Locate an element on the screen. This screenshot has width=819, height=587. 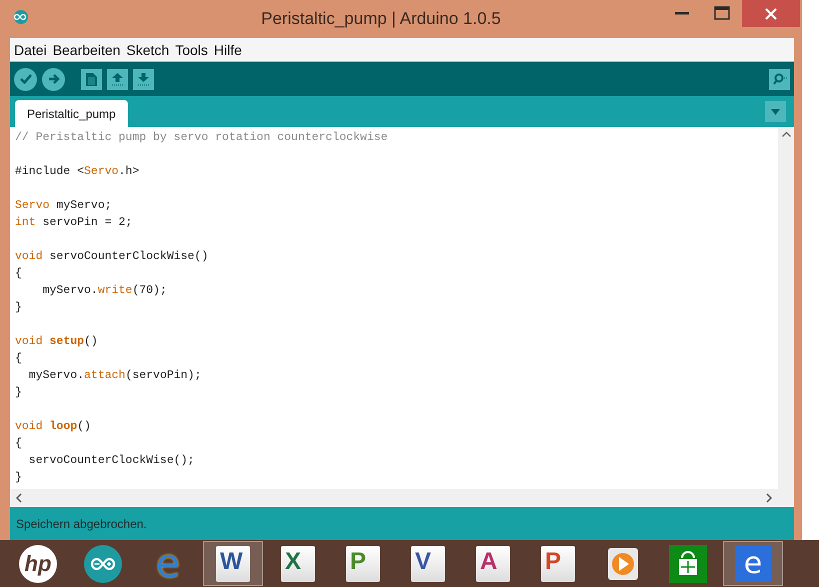
code-line: myServo.attach(servoPin); is located at coordinates (115, 376).